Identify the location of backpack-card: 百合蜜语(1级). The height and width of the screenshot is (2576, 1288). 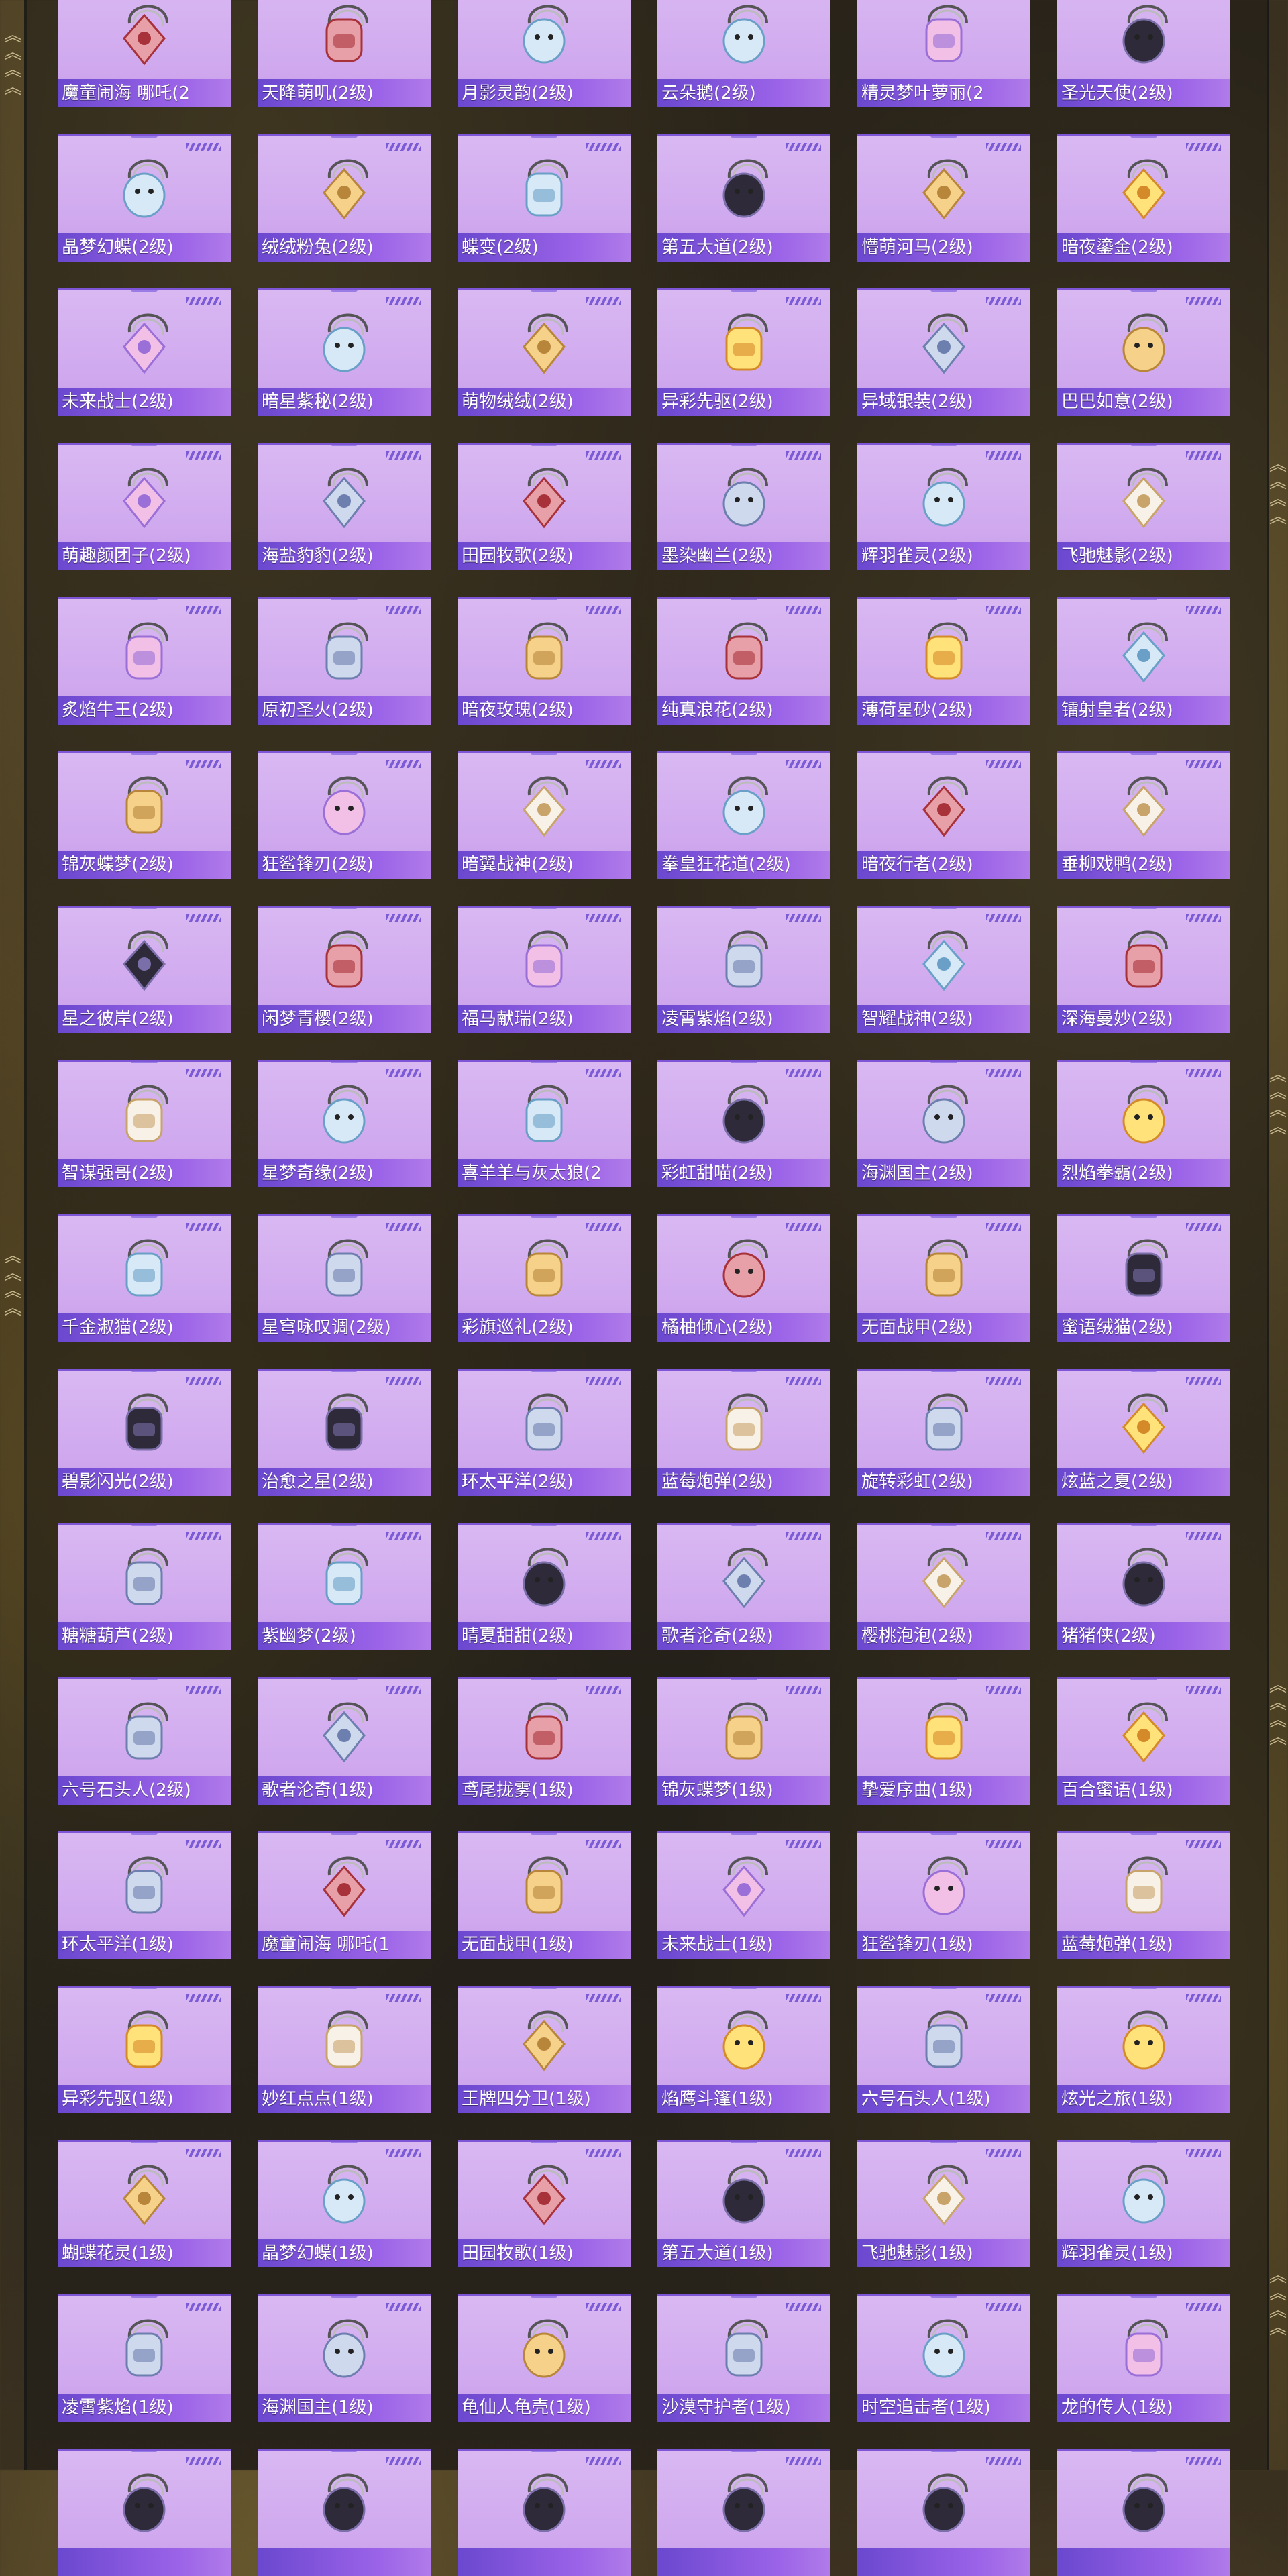
(1143, 1741).